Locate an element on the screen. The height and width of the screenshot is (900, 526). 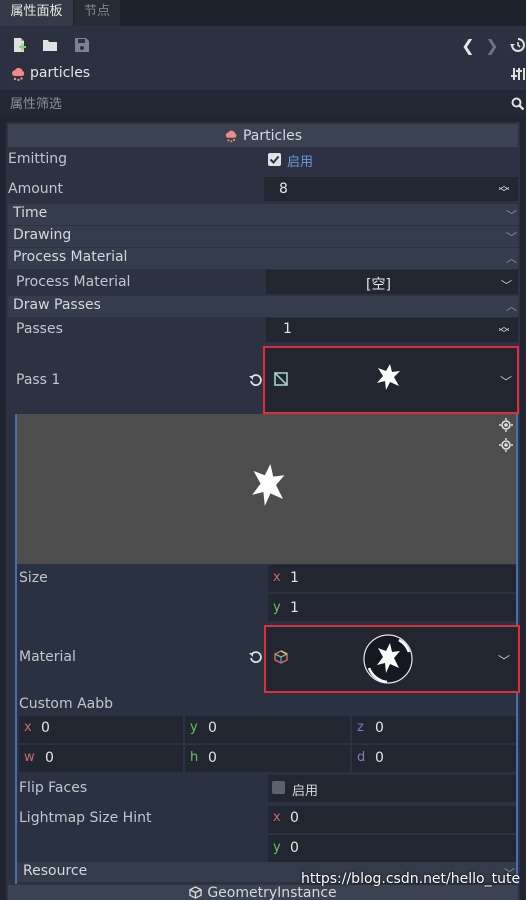
pass1-label: Pass 1 is located at coordinates (38, 380).